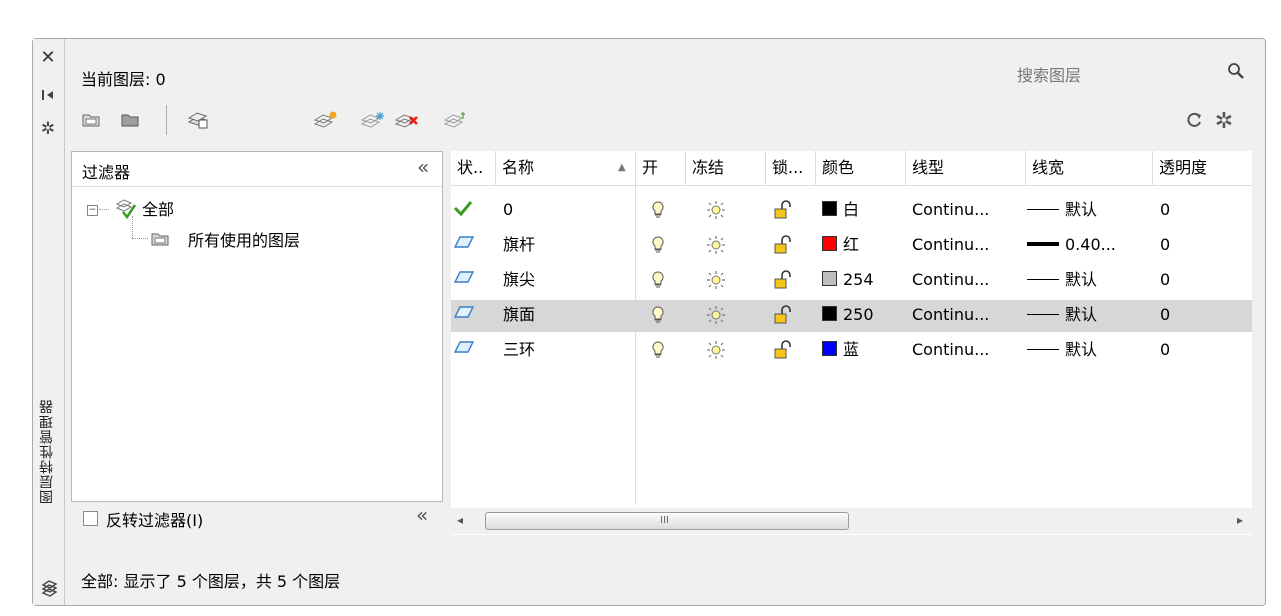  Describe the element at coordinates (566, 168) in the screenshot. I see `column-name: 名称 ▲` at that location.